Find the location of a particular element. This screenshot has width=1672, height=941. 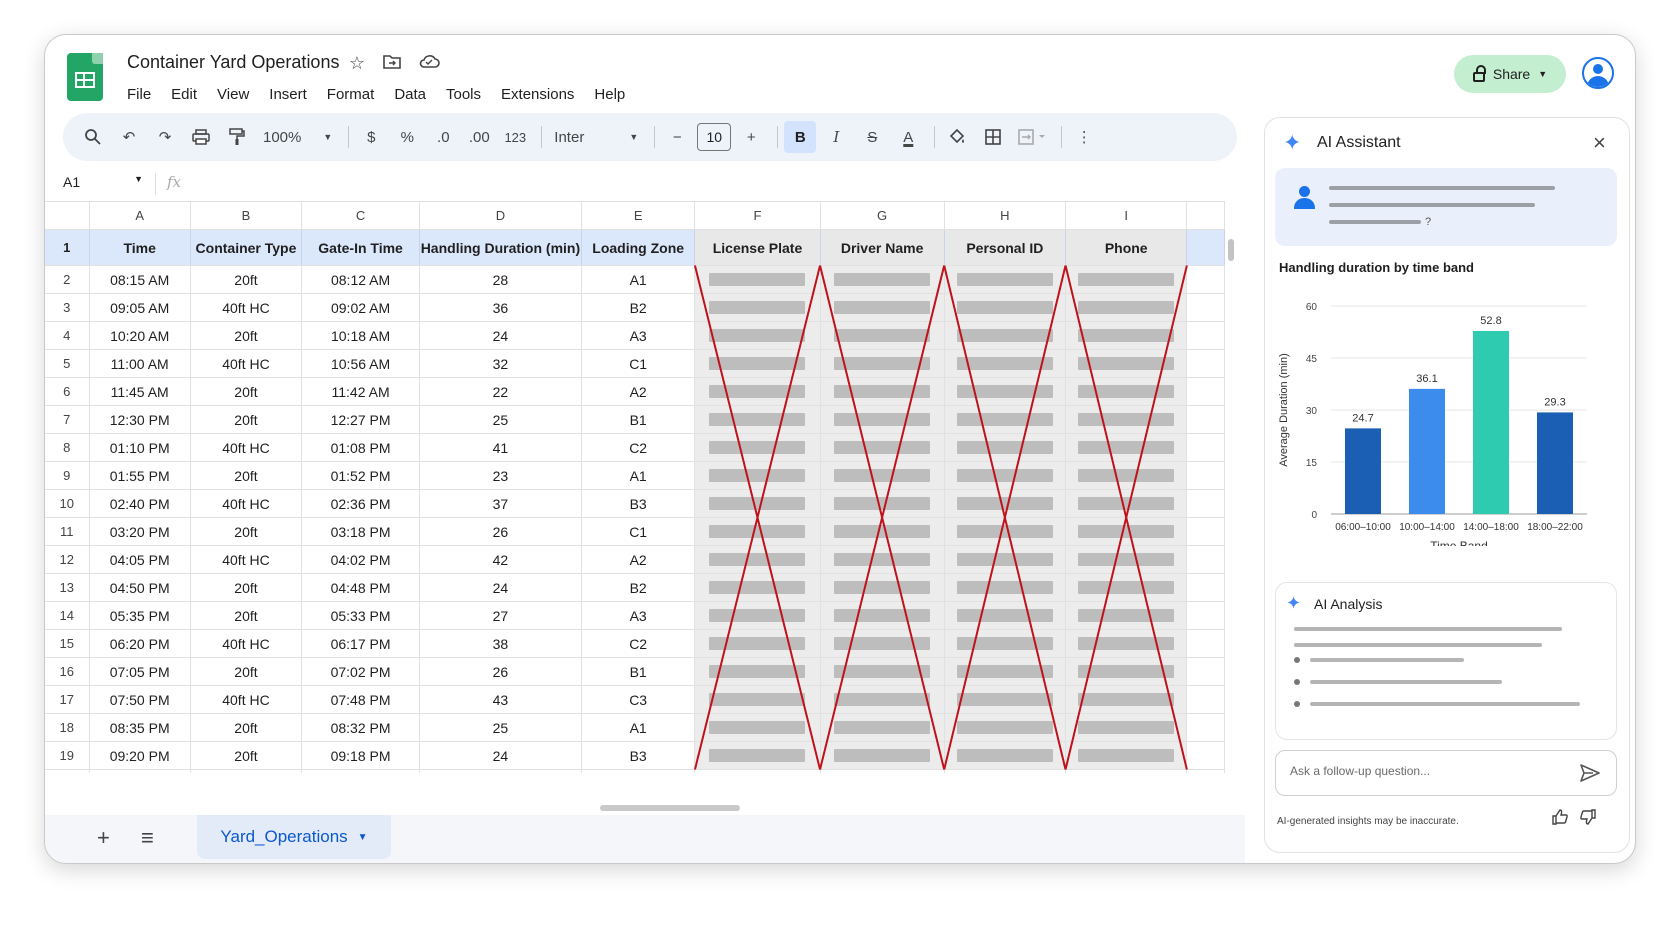

column-header: I is located at coordinates (1126, 215).